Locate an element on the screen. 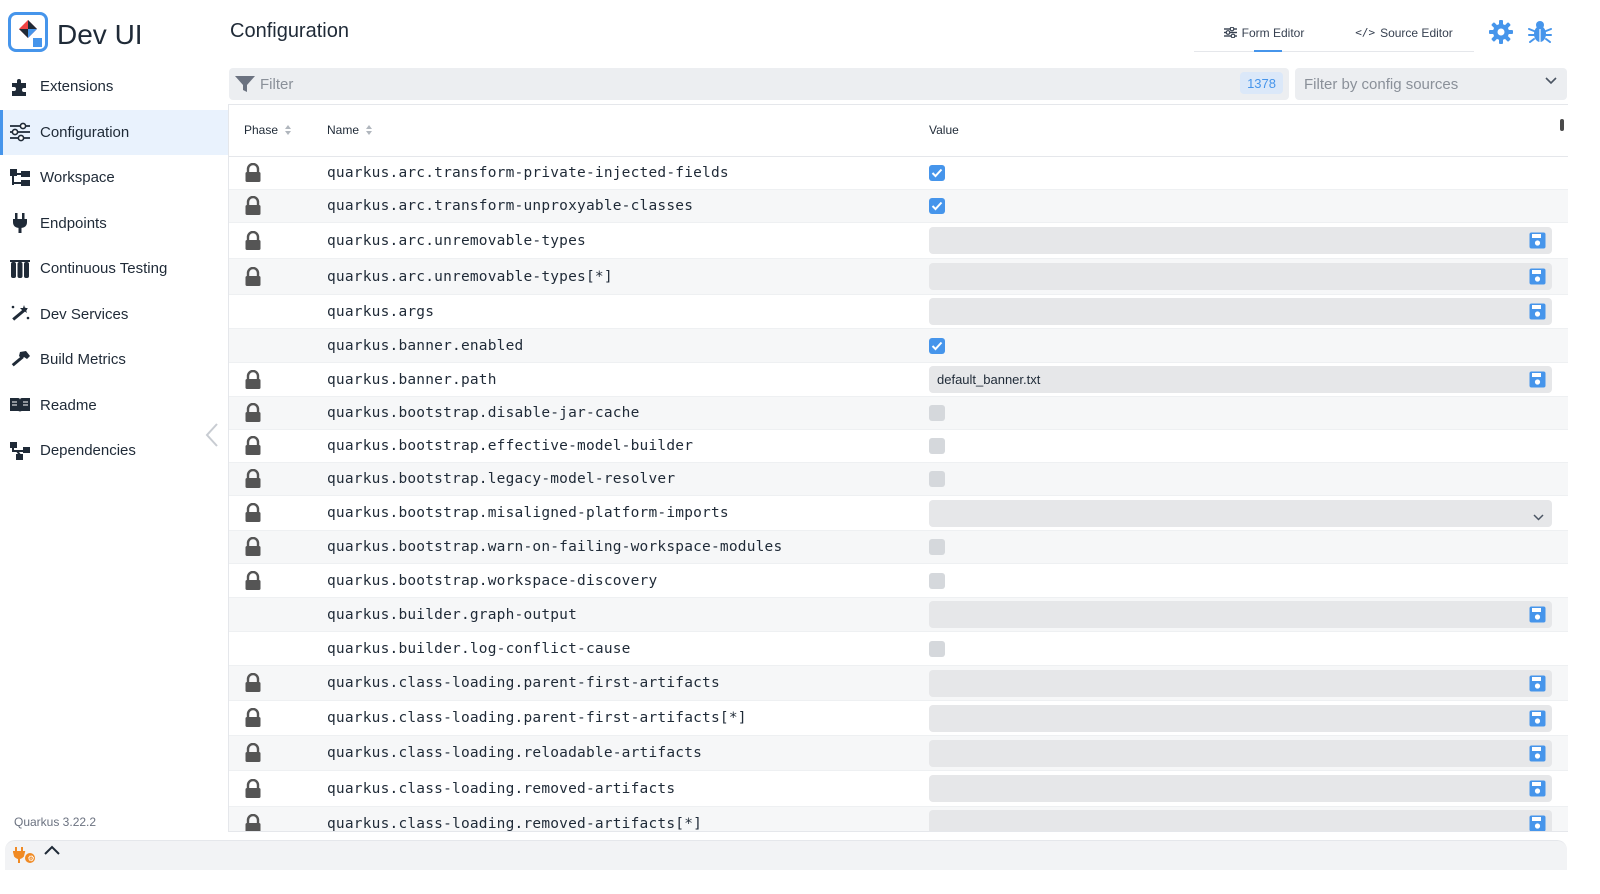  plugin-status-icon: ⚙ is located at coordinates (25, 855).